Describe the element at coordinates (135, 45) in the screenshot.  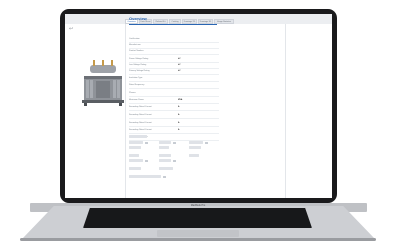
I see `spec-label: Manufacturer` at that location.